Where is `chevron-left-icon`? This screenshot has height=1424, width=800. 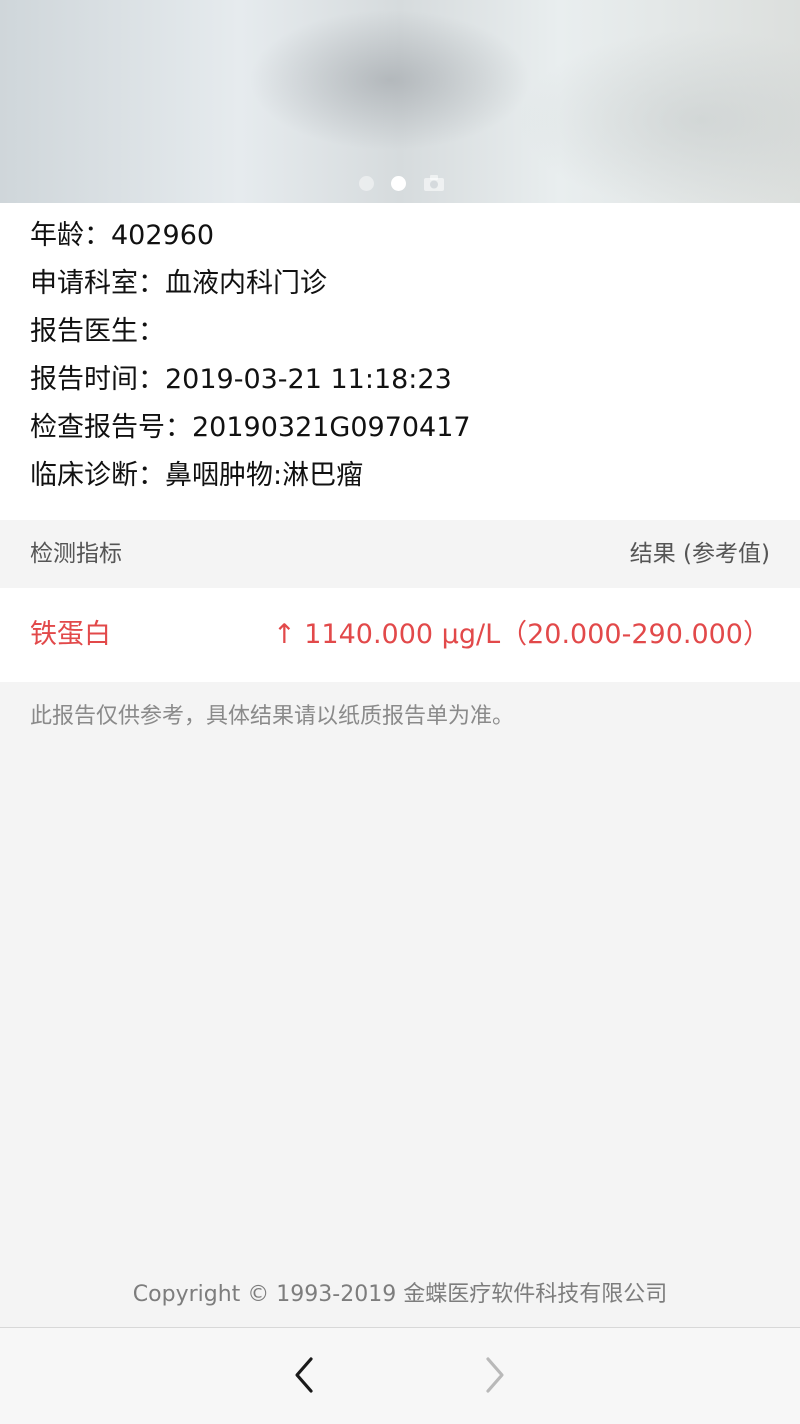 chevron-left-icon is located at coordinates (304, 1375).